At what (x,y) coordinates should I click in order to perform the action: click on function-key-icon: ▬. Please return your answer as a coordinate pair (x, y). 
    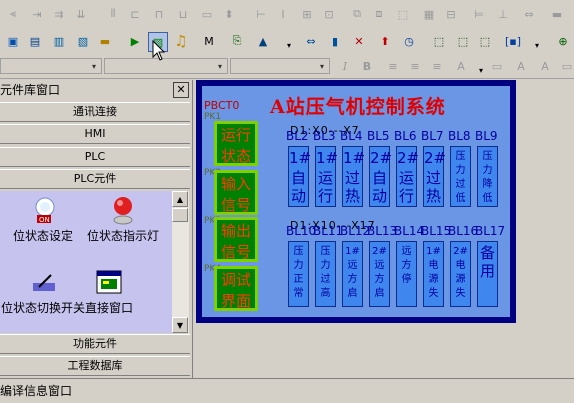
    Looking at the image, I should click on (105, 41).